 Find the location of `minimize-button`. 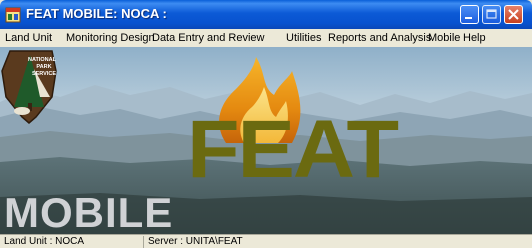

minimize-button is located at coordinates (469, 14).